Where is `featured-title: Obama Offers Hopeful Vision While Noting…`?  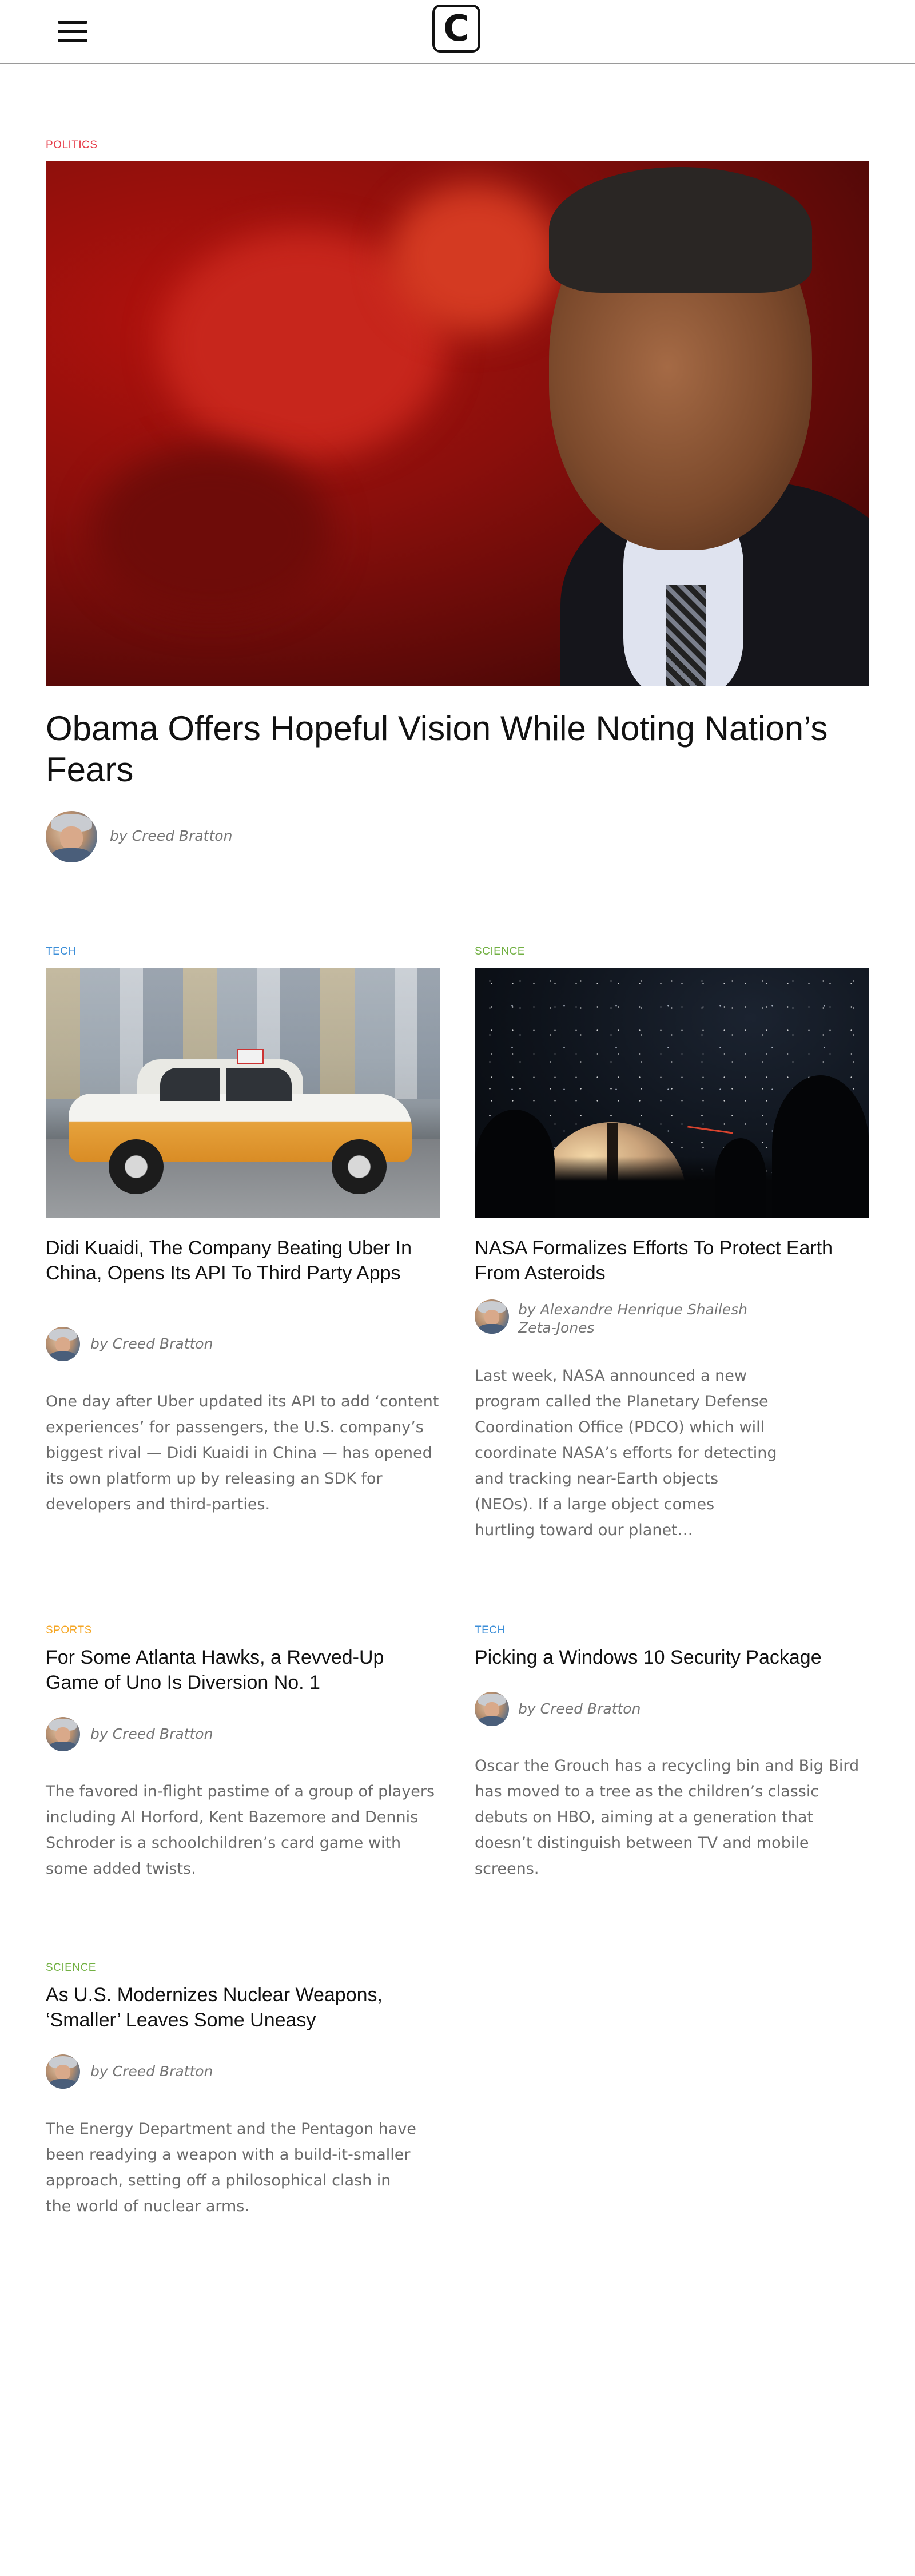
featured-title: Obama Offers Hopeful Vision While Noting… is located at coordinates (457, 749).